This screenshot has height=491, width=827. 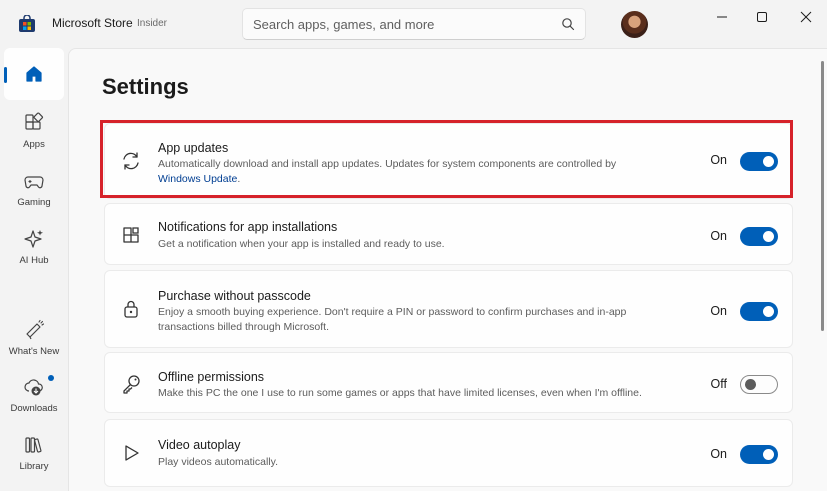 I want to click on setting-title: App updates, so click(x=193, y=148).